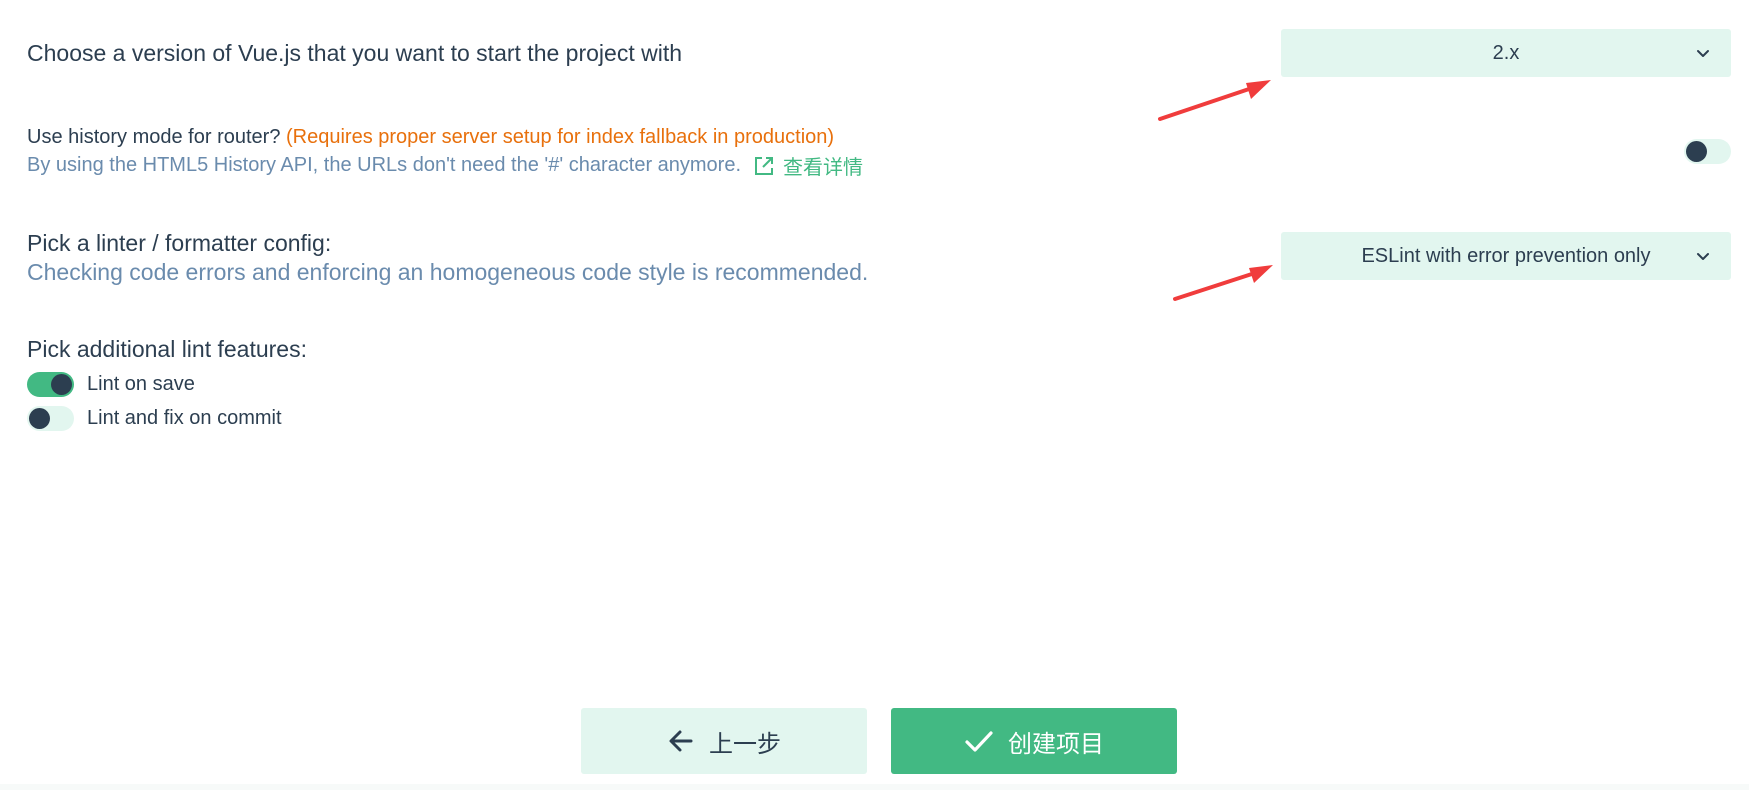 This screenshot has height=790, width=1749. I want to click on lint-fix-on-commit-label: Lint and fix on commit, so click(184, 418).